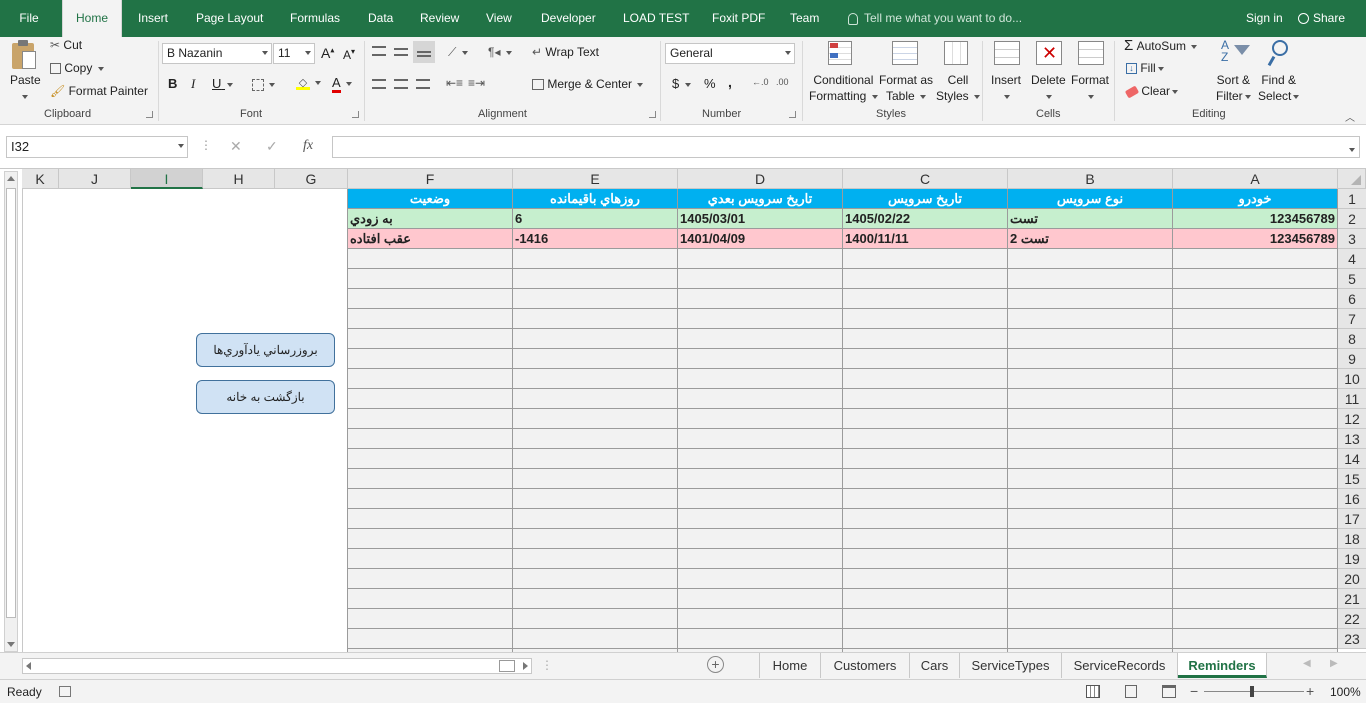 Image resolution: width=1366 pixels, height=703 pixels. I want to click on bold-button: B, so click(172, 83).